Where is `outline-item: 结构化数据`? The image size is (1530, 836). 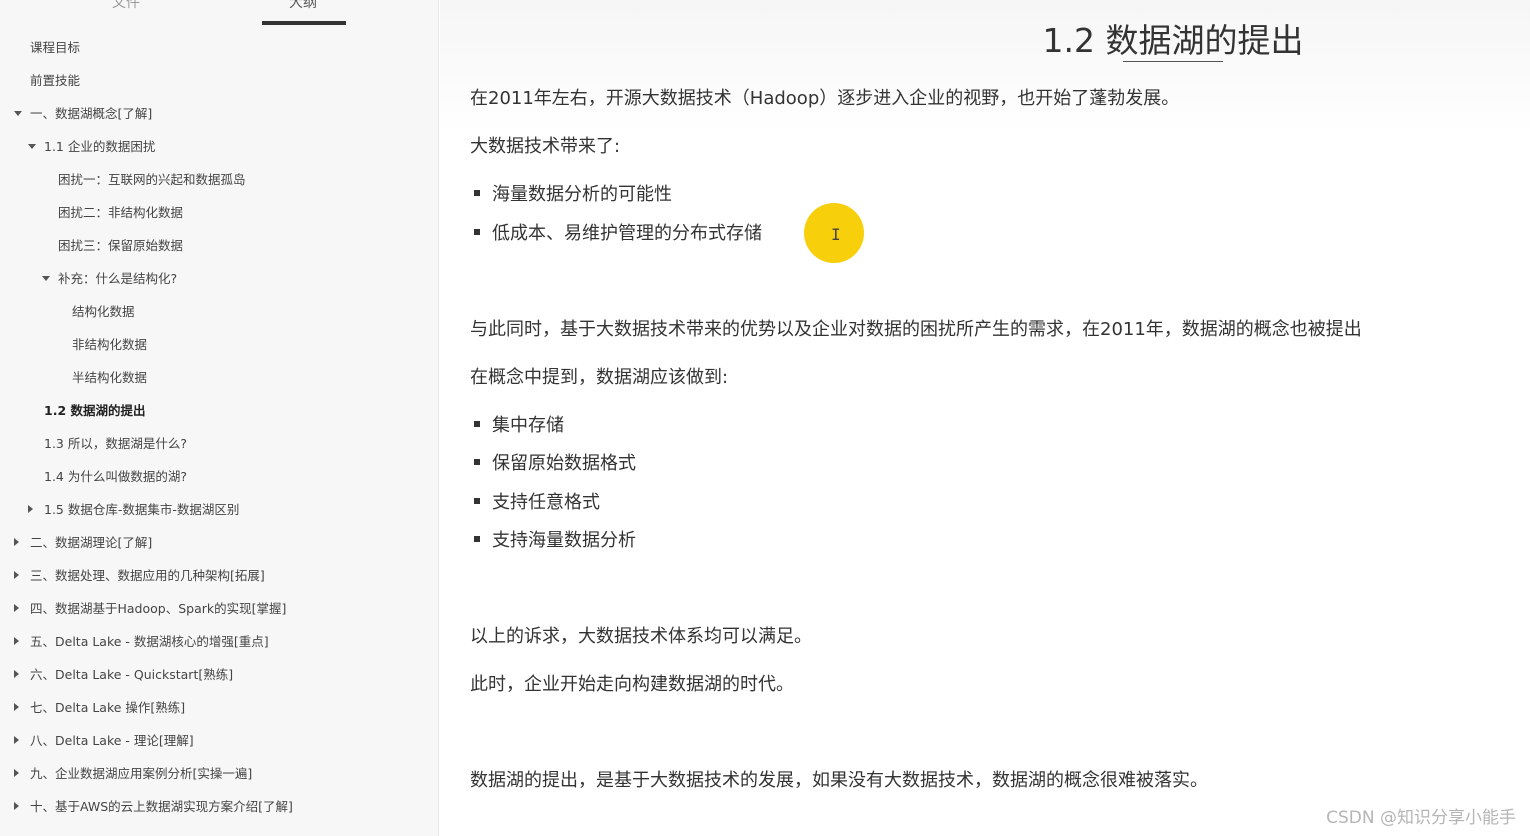 outline-item: 结构化数据 is located at coordinates (219, 311).